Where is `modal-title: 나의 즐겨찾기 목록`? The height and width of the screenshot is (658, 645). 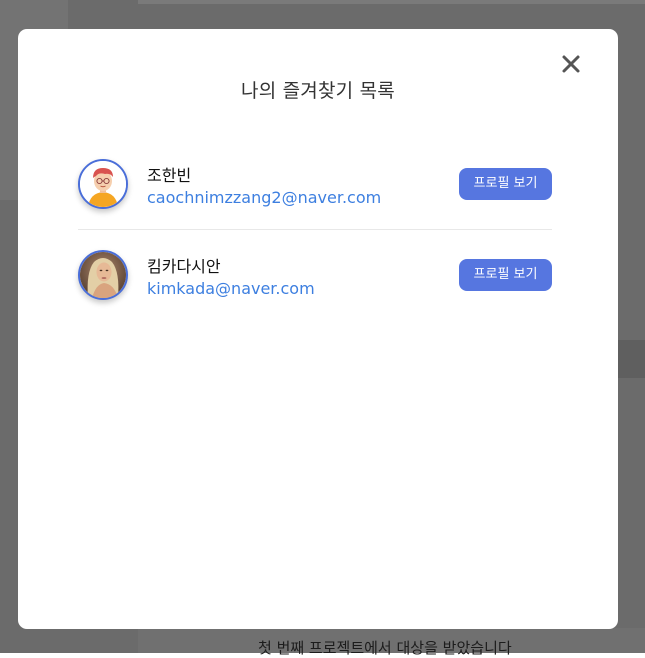
modal-title: 나의 즐겨찾기 목록 is located at coordinates (318, 91).